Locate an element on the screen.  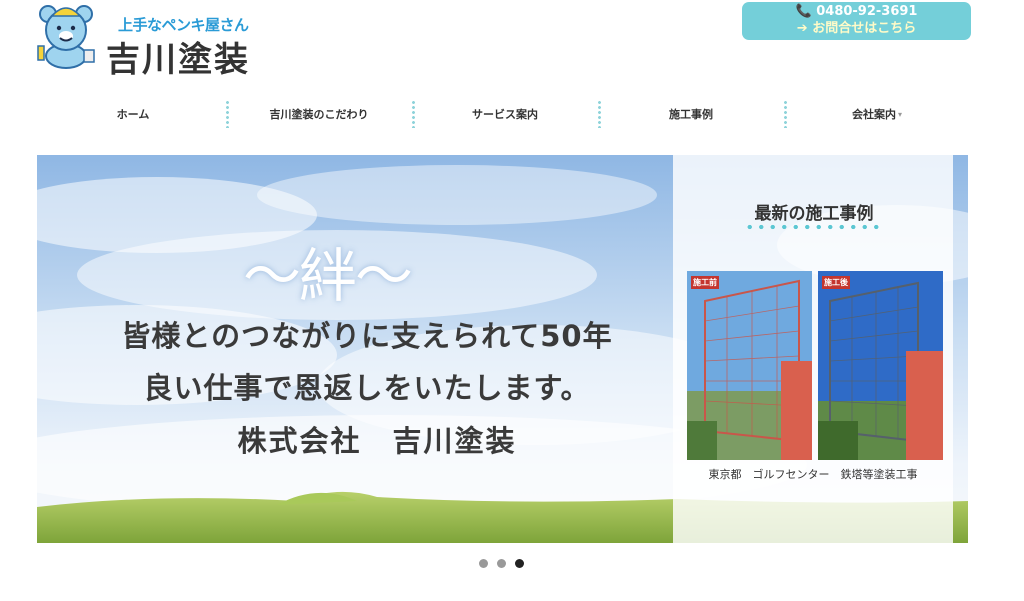
nav-item-works: 施工事例 is located at coordinates (691, 114).